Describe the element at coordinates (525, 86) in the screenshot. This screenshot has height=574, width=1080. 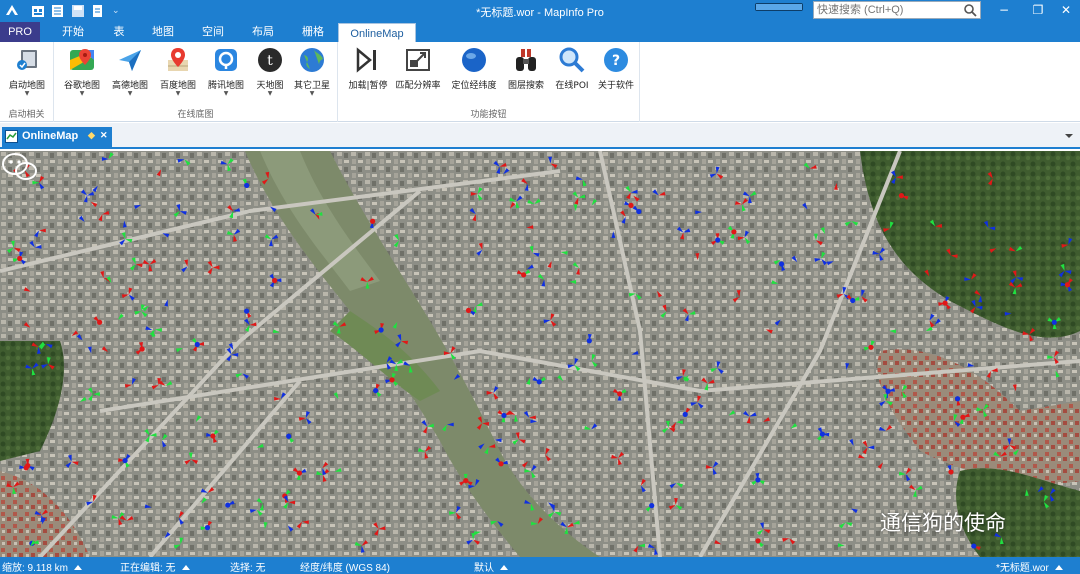
I see `layer-search-label: 图层搜索` at that location.